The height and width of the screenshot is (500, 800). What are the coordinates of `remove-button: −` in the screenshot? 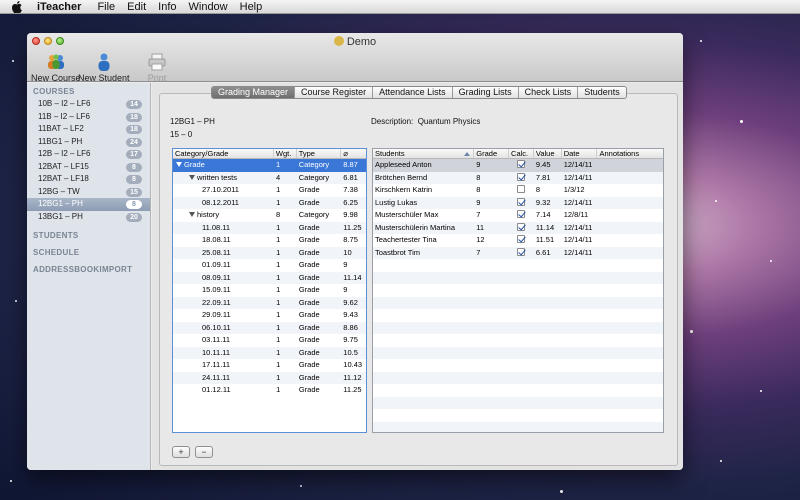 It's located at (204, 452).